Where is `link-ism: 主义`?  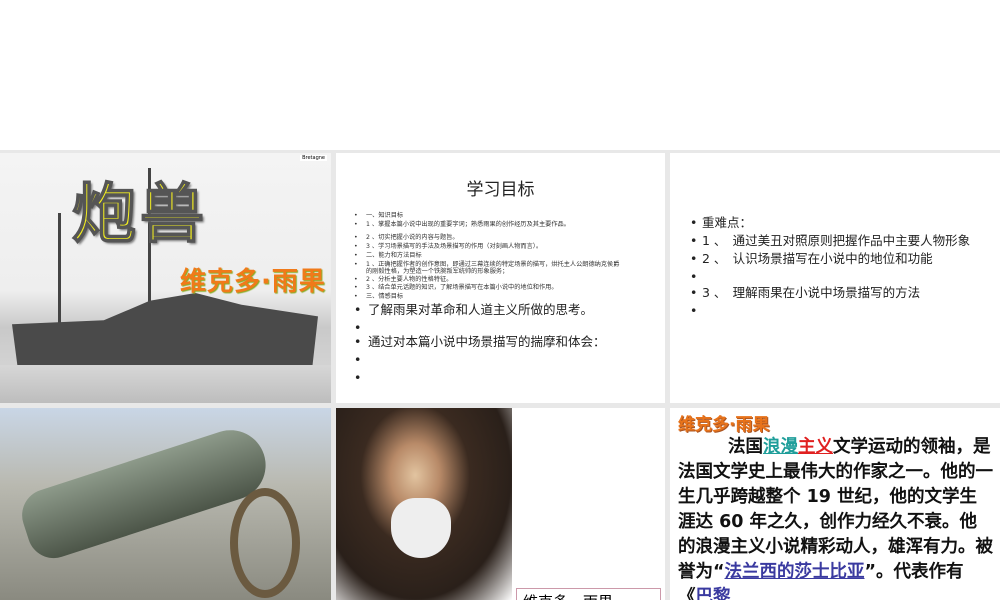 link-ism: 主义 is located at coordinates (815, 447).